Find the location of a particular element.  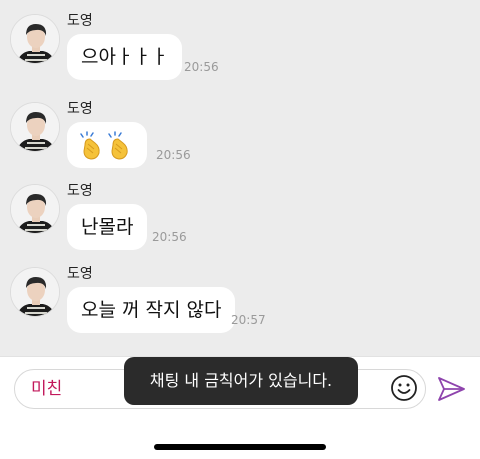

message-bubble is located at coordinates (107, 145).